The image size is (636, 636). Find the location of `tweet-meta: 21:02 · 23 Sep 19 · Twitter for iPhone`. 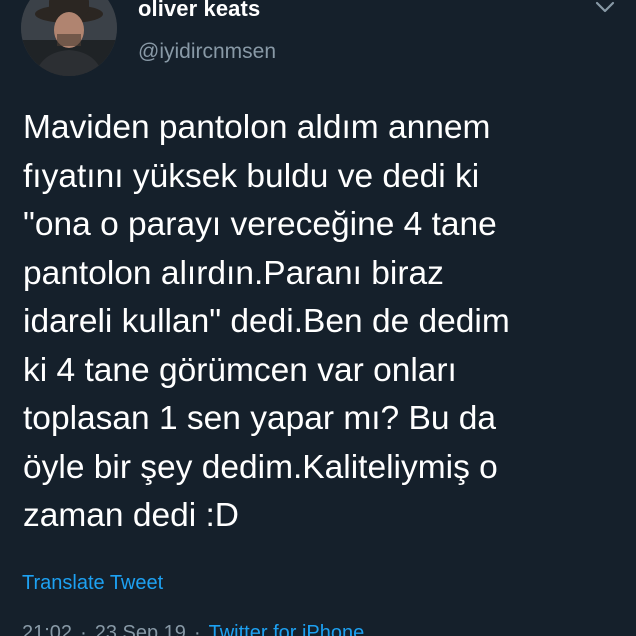

tweet-meta: 21:02 · 23 Sep 19 · Twitter for iPhone is located at coordinates (193, 629).